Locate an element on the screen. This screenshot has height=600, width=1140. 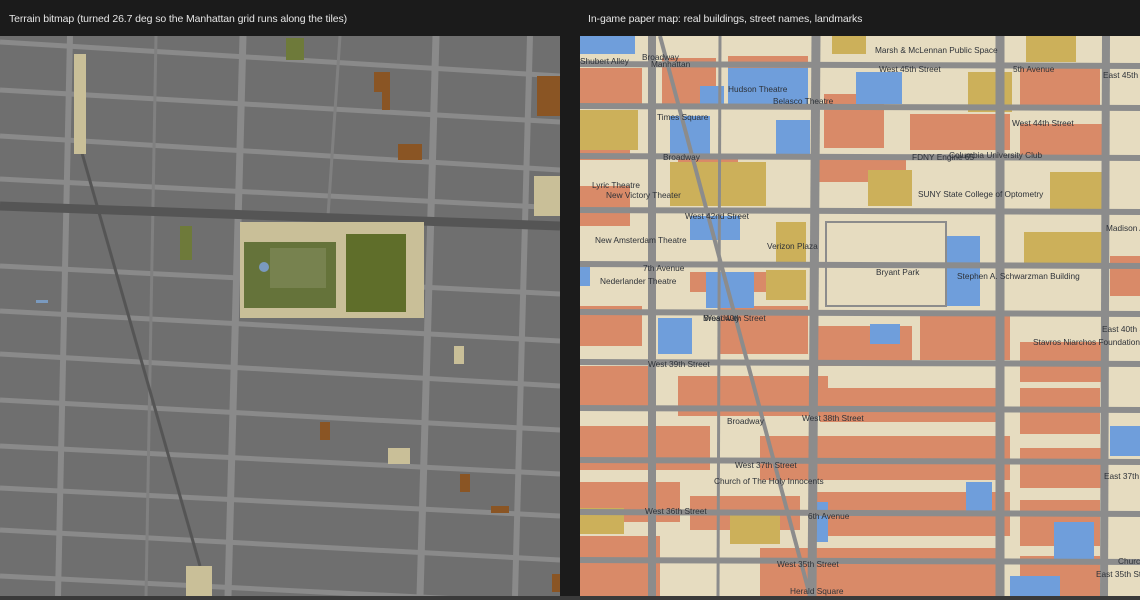
map-label: West 40th Street is located at coordinates (735, 318).